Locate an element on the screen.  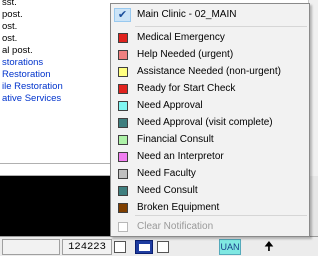
checkmark-icon: ✔ is located at coordinates (122, 15).